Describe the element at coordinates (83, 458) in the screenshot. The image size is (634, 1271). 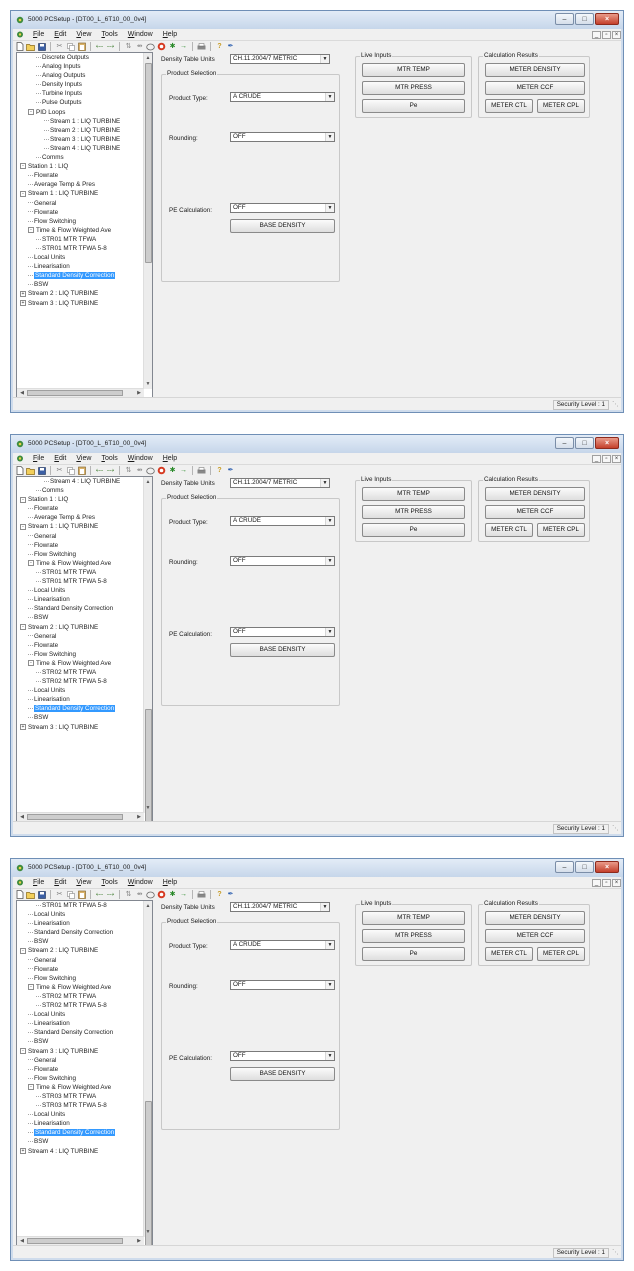
I see `menu-view: View` at that location.